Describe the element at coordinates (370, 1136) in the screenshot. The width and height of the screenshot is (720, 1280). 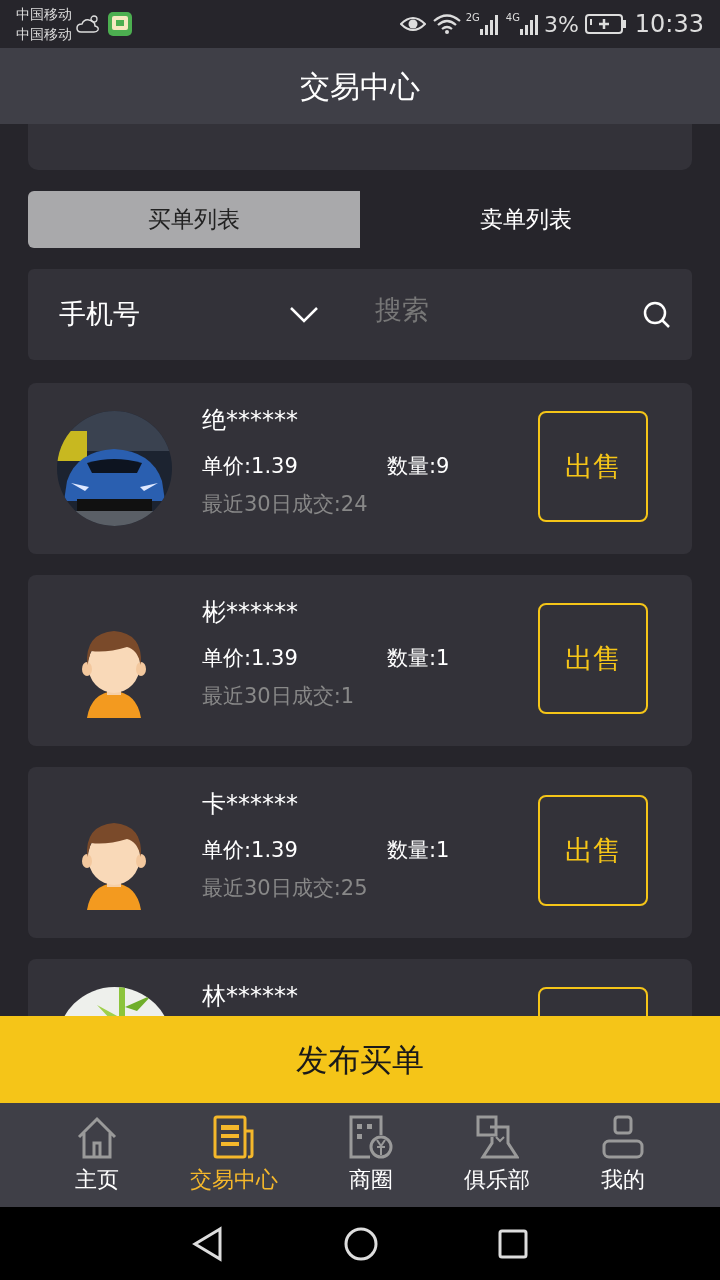
I see `building-coin-icon` at that location.